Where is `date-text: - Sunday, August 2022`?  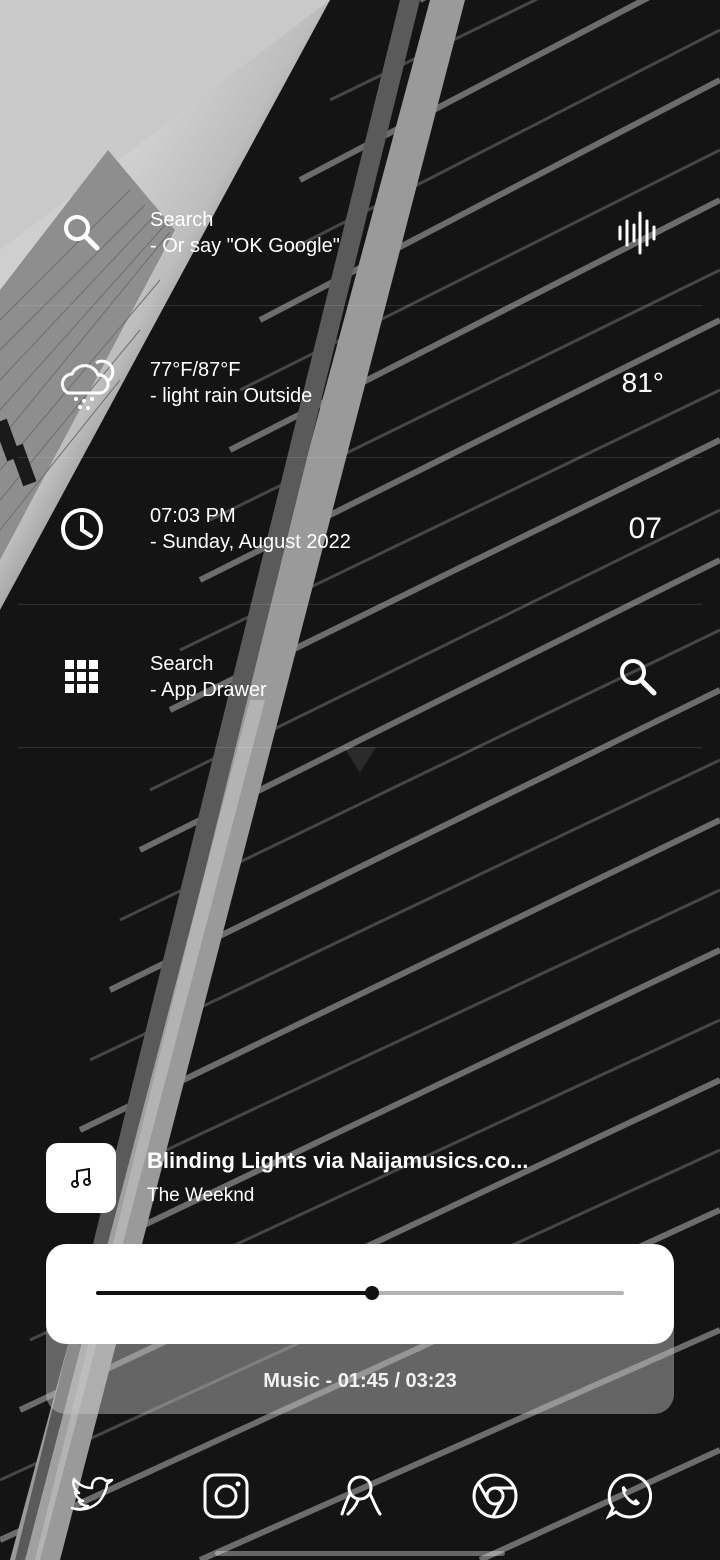 date-text: - Sunday, August 2022 is located at coordinates (250, 542).